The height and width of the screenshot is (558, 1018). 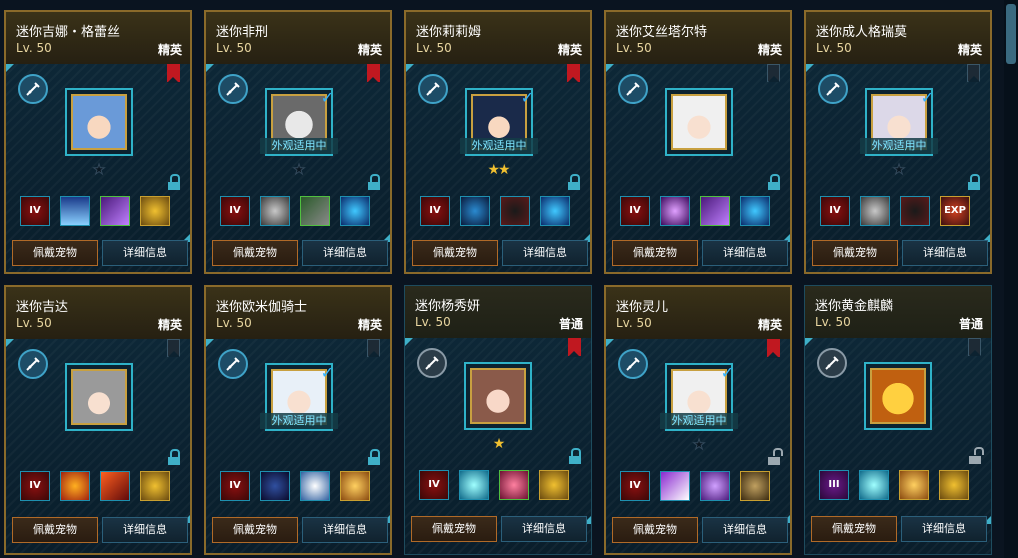 I want to click on blue-swirl-skill-icon, so click(x=475, y=211).